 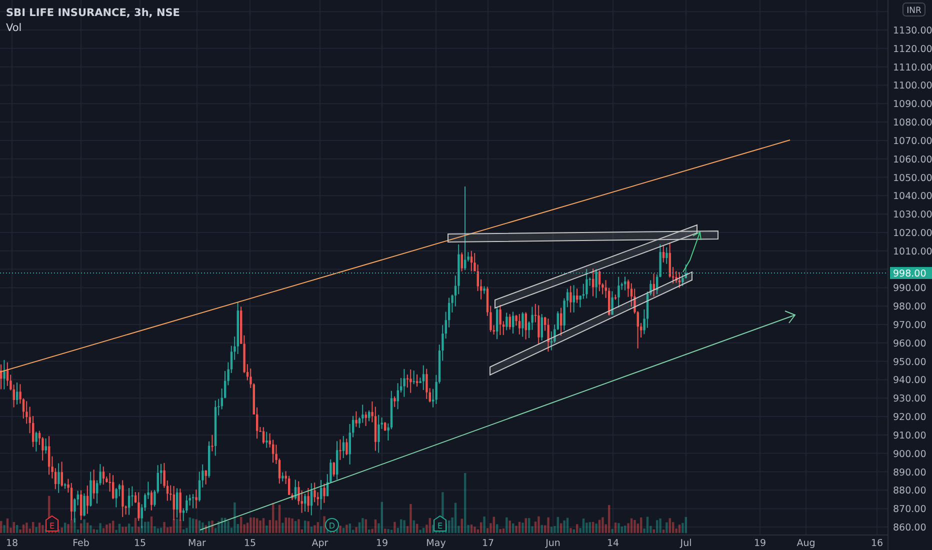 What do you see at coordinates (912, 252) in the screenshot?
I see `price-tick-label: 1010.00` at bounding box center [912, 252].